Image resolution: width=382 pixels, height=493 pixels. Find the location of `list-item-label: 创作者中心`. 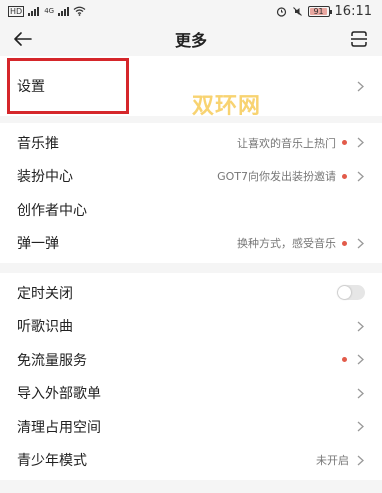

list-item-label: 创作者中心 is located at coordinates (52, 210).